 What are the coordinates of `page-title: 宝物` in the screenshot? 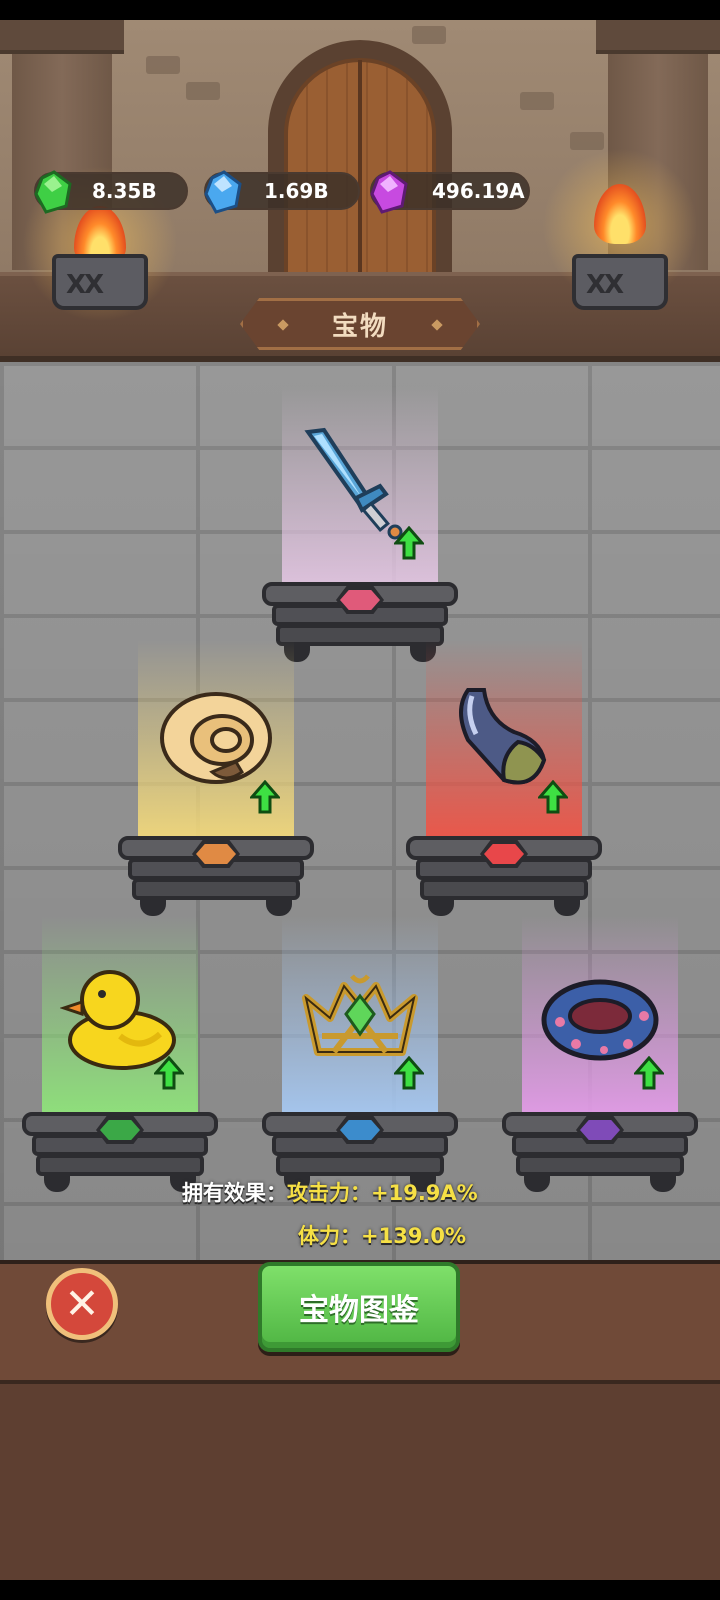 It's located at (359, 326).